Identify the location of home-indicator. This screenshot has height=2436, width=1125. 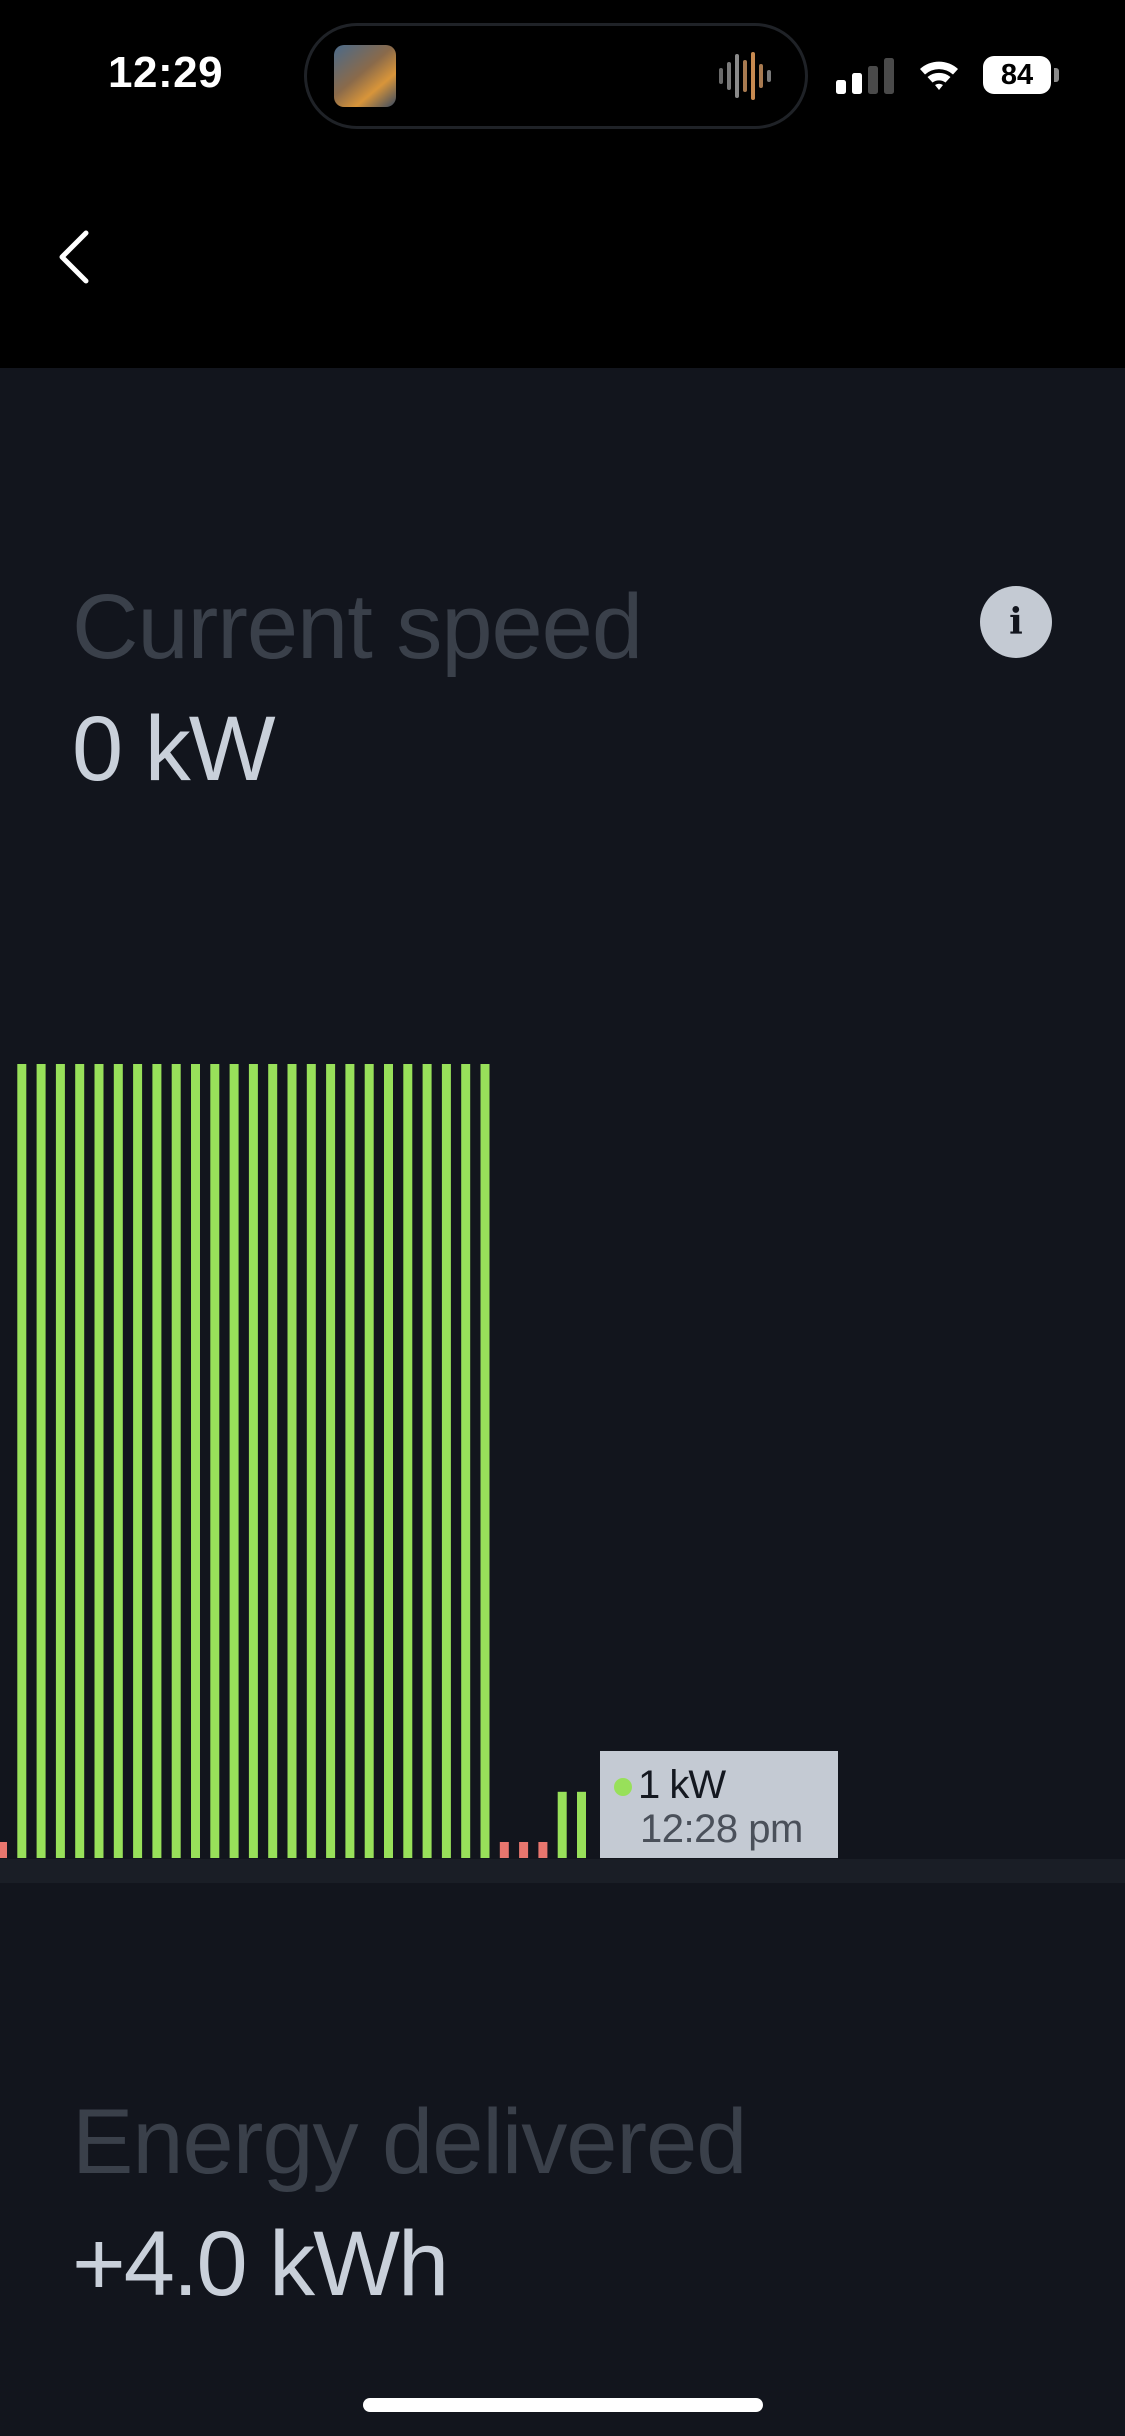
(563, 2405).